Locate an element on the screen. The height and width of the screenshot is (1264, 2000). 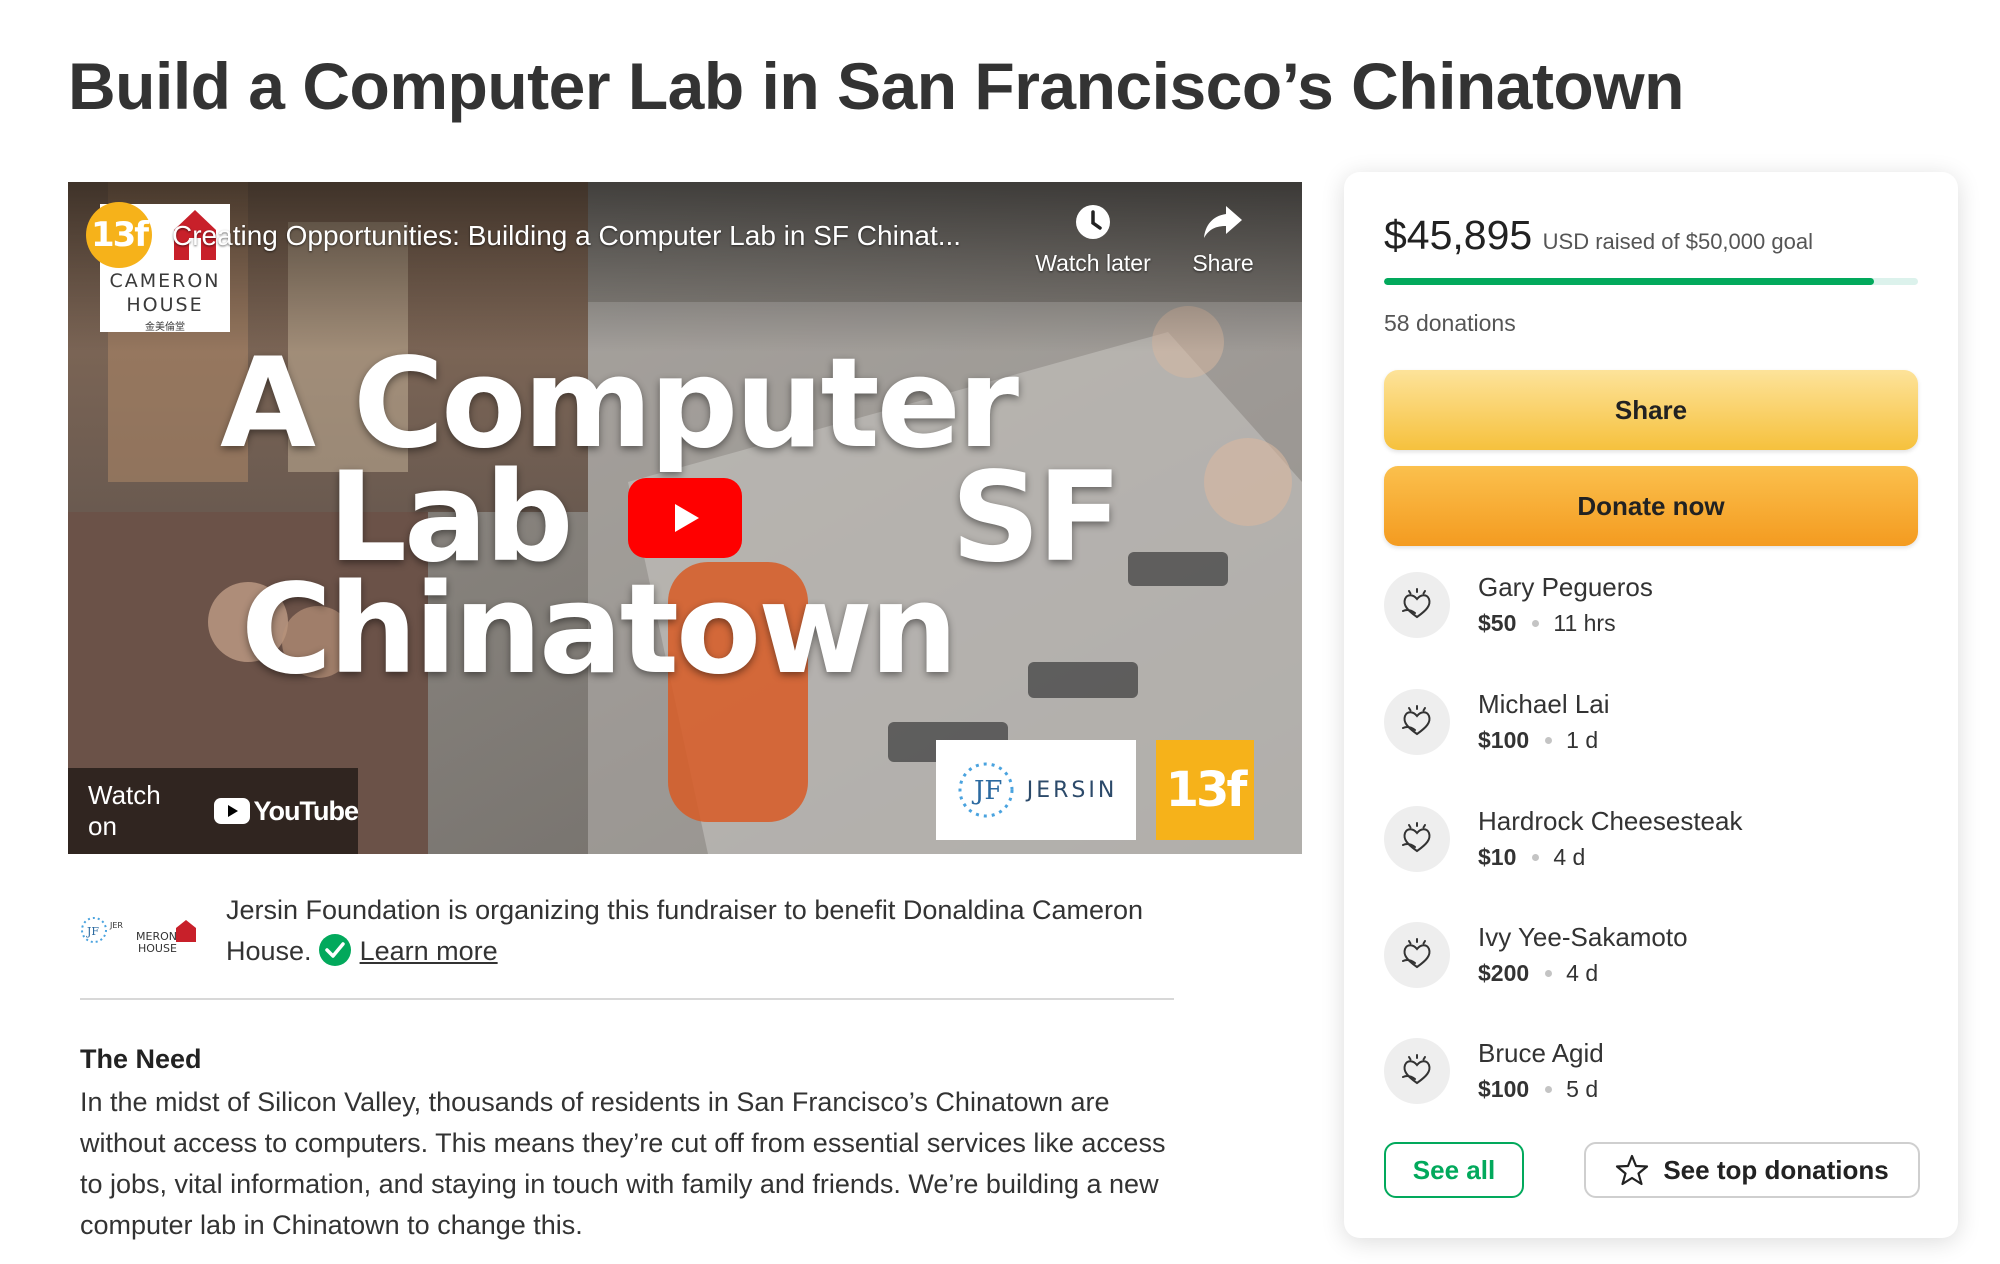
donor-meta: $50 11 hrs is located at coordinates (1547, 623).